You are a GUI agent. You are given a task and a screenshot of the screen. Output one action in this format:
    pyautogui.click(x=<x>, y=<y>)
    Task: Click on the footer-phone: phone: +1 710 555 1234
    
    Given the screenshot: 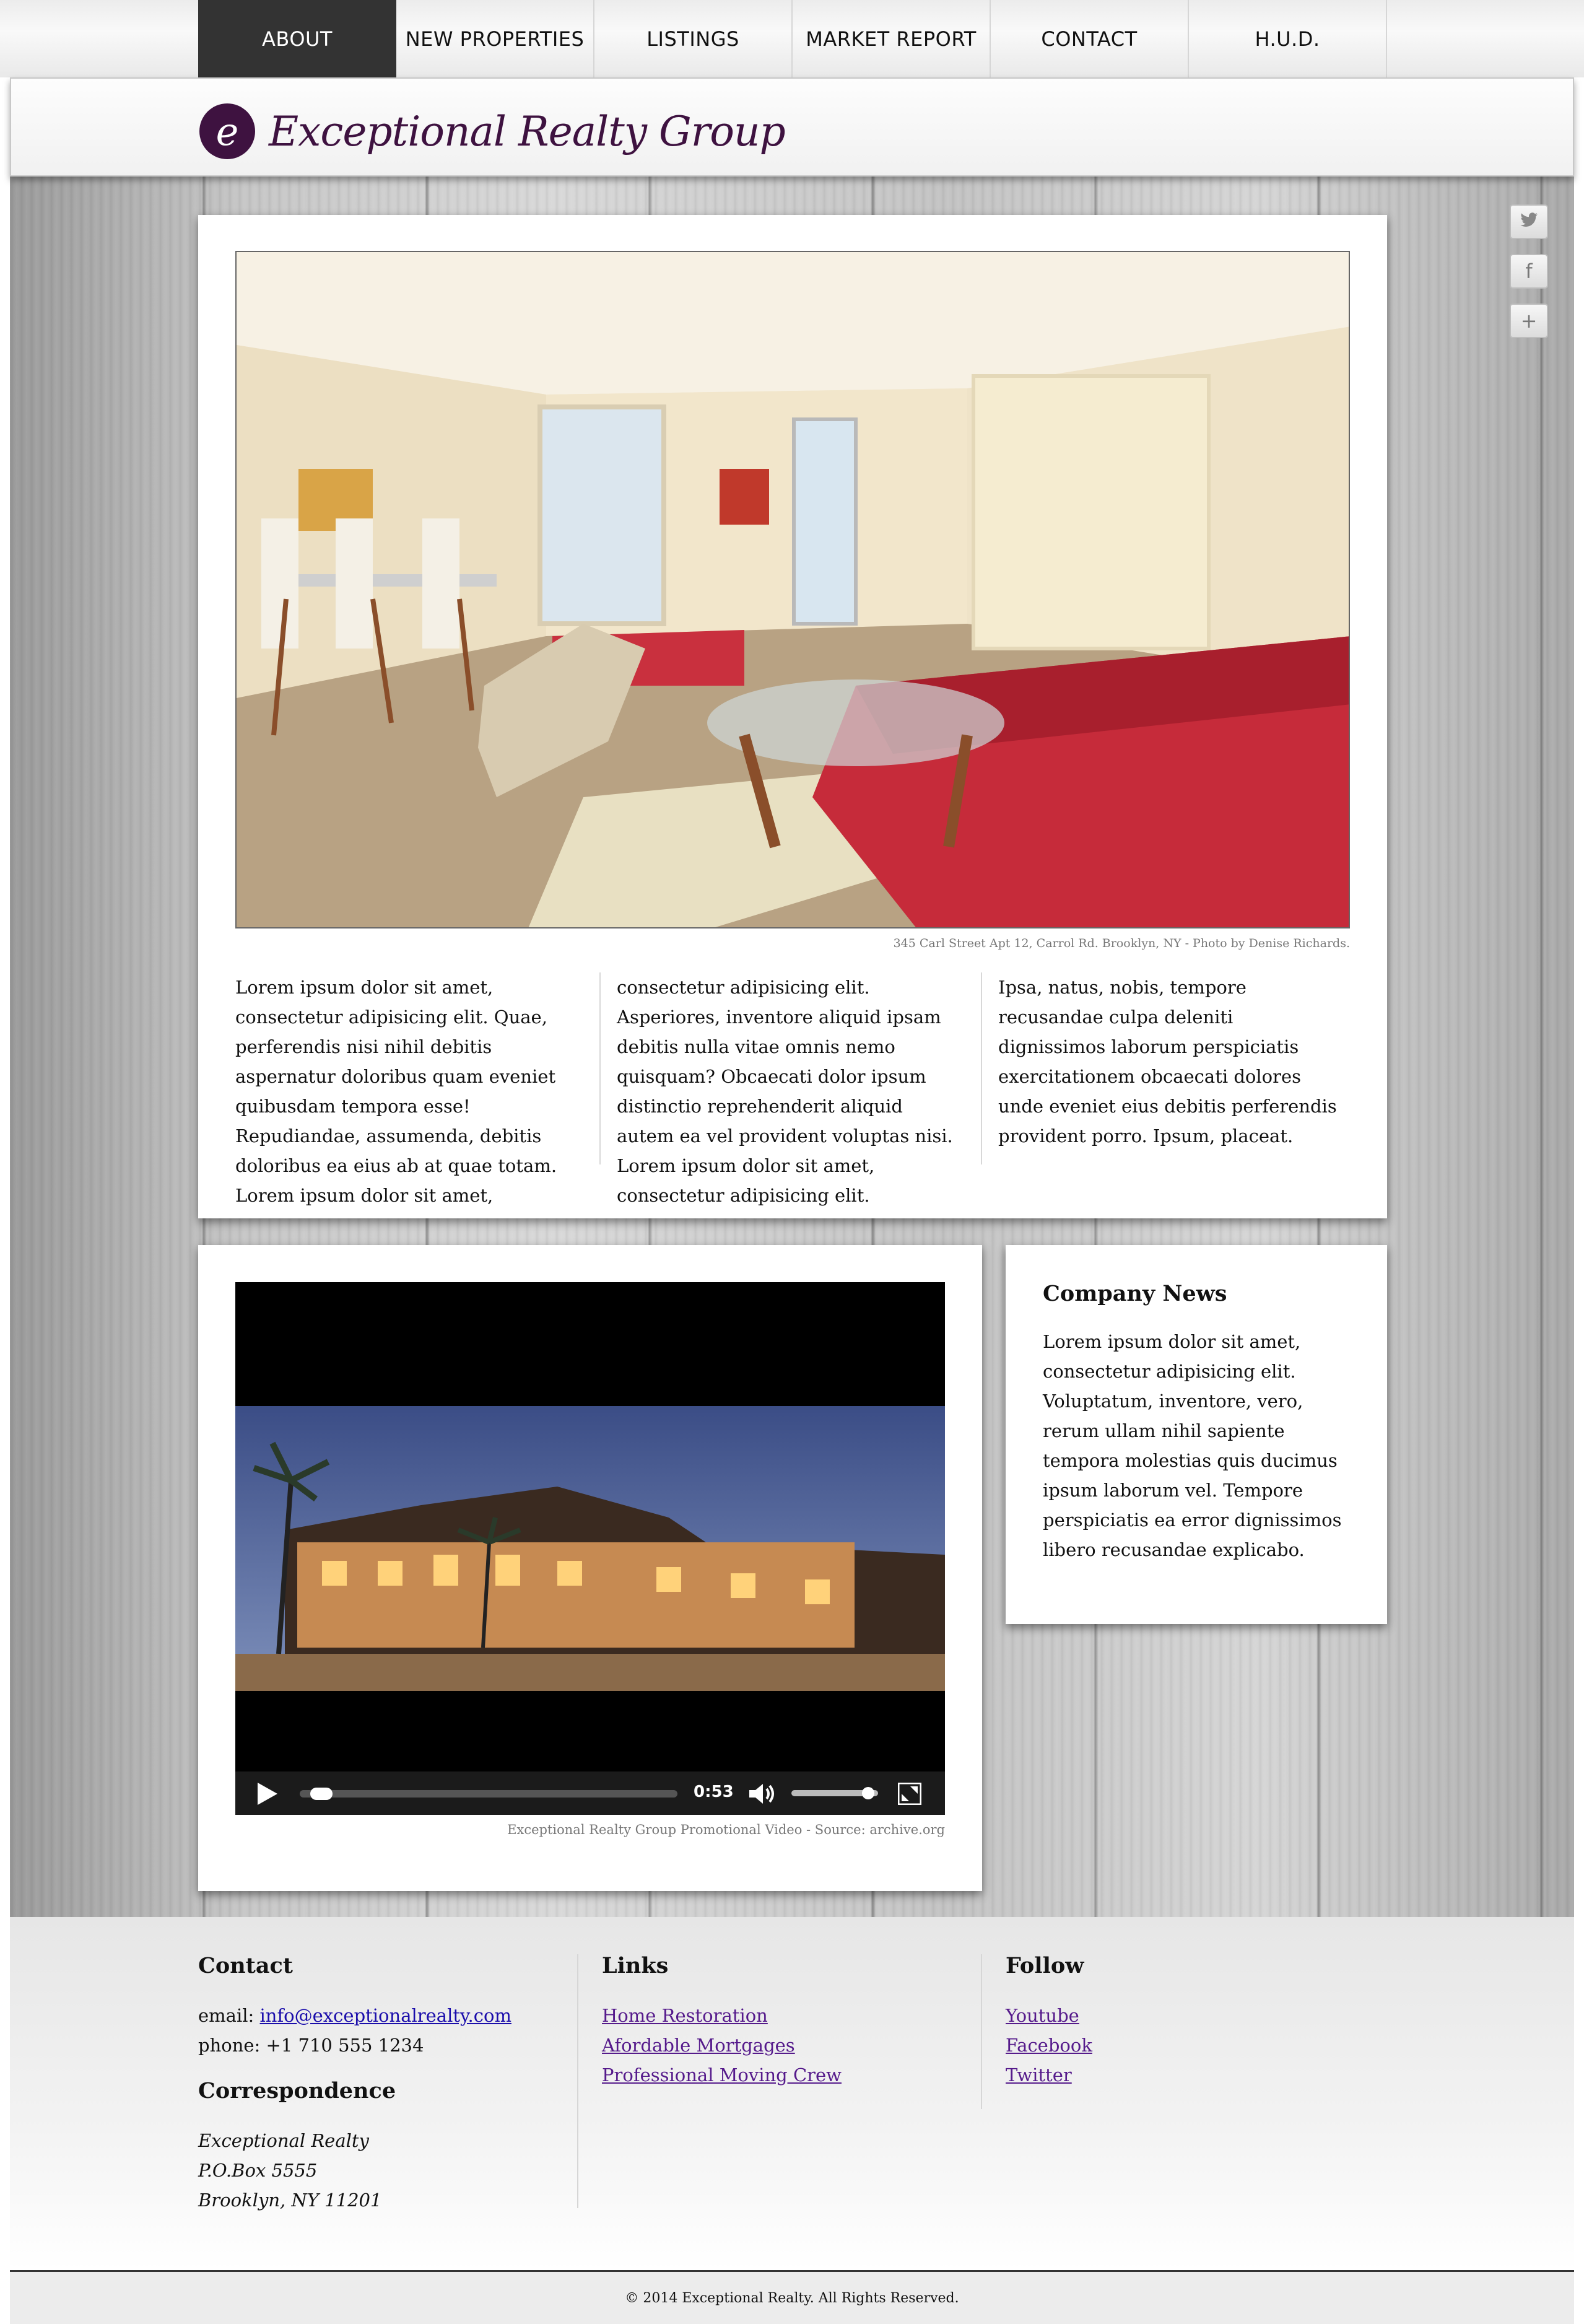 What is the action you would take?
    pyautogui.click(x=311, y=2046)
    